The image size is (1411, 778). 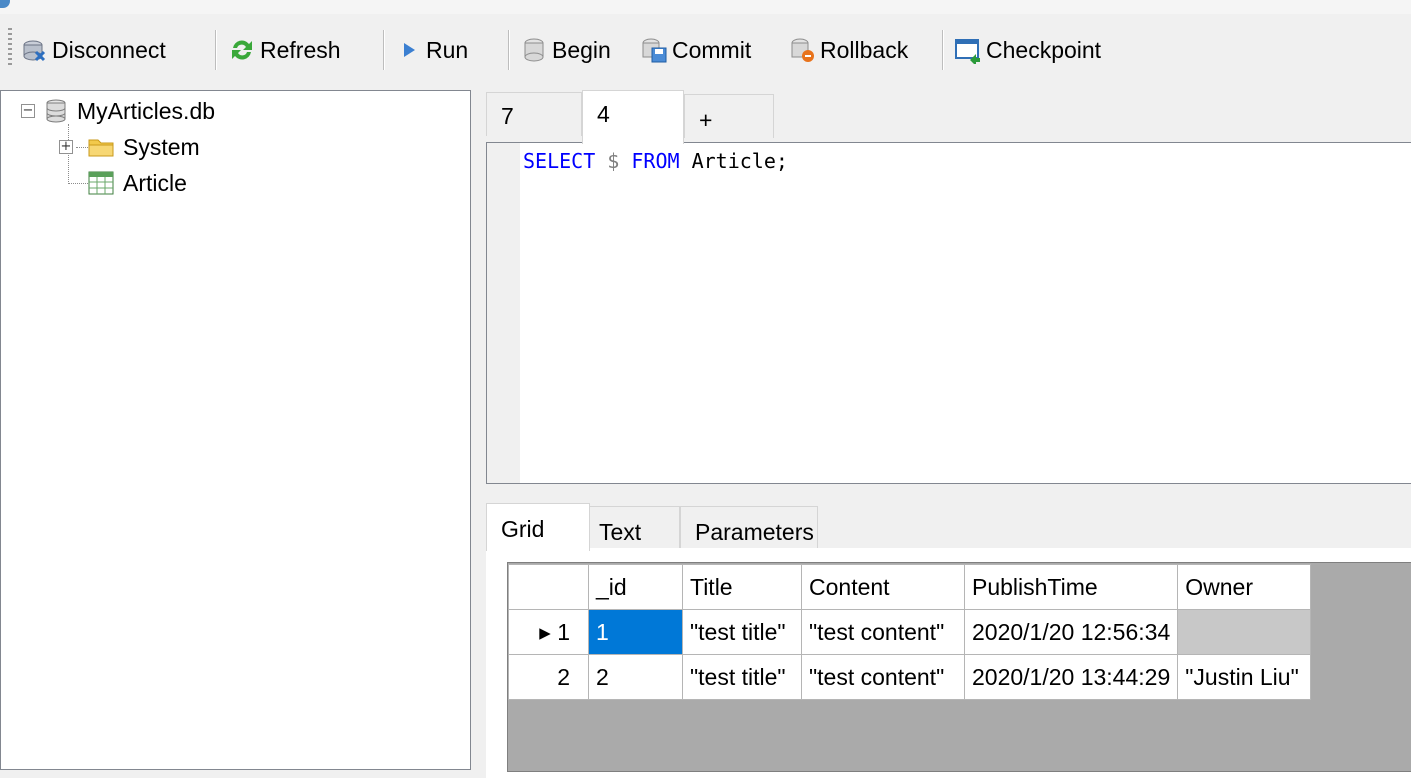 What do you see at coordinates (66, 147) in the screenshot?
I see `expand-icon: +` at bounding box center [66, 147].